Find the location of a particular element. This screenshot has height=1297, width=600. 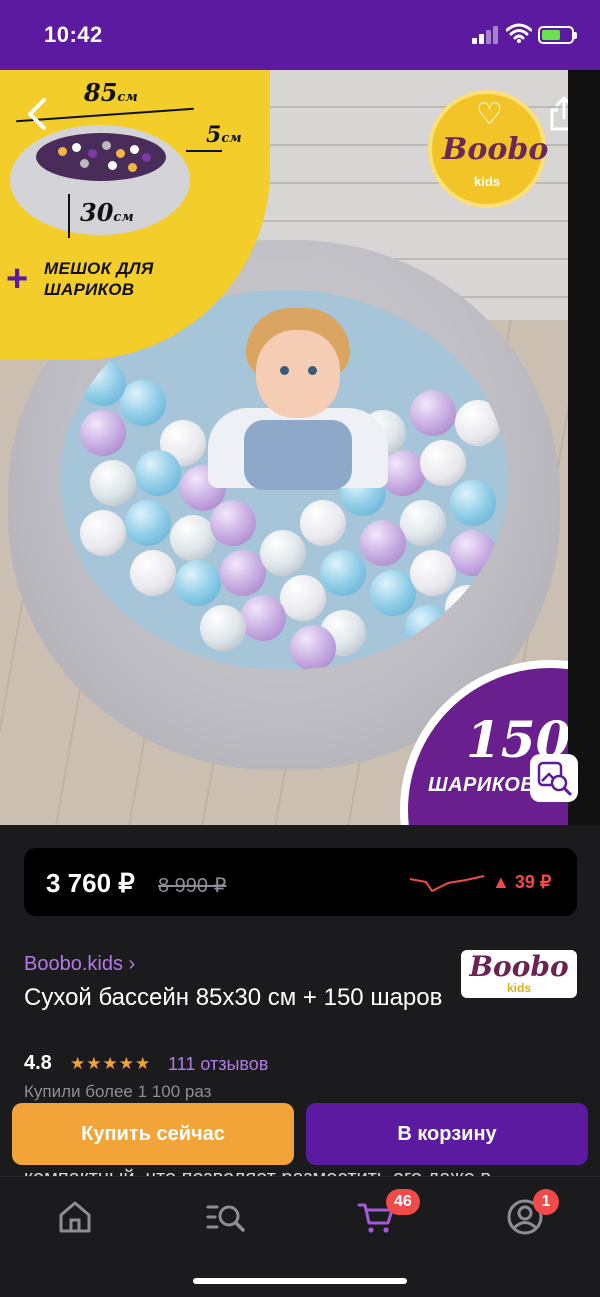

add-to-cart-button: В корзину is located at coordinates (447, 1134).